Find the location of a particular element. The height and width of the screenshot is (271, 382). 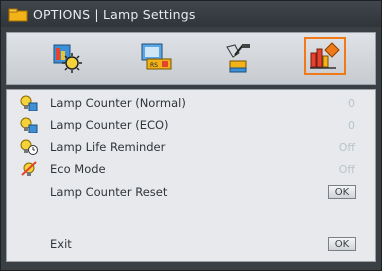

title-bar: OPTIONS | Lamp Settings is located at coordinates (191, 14).